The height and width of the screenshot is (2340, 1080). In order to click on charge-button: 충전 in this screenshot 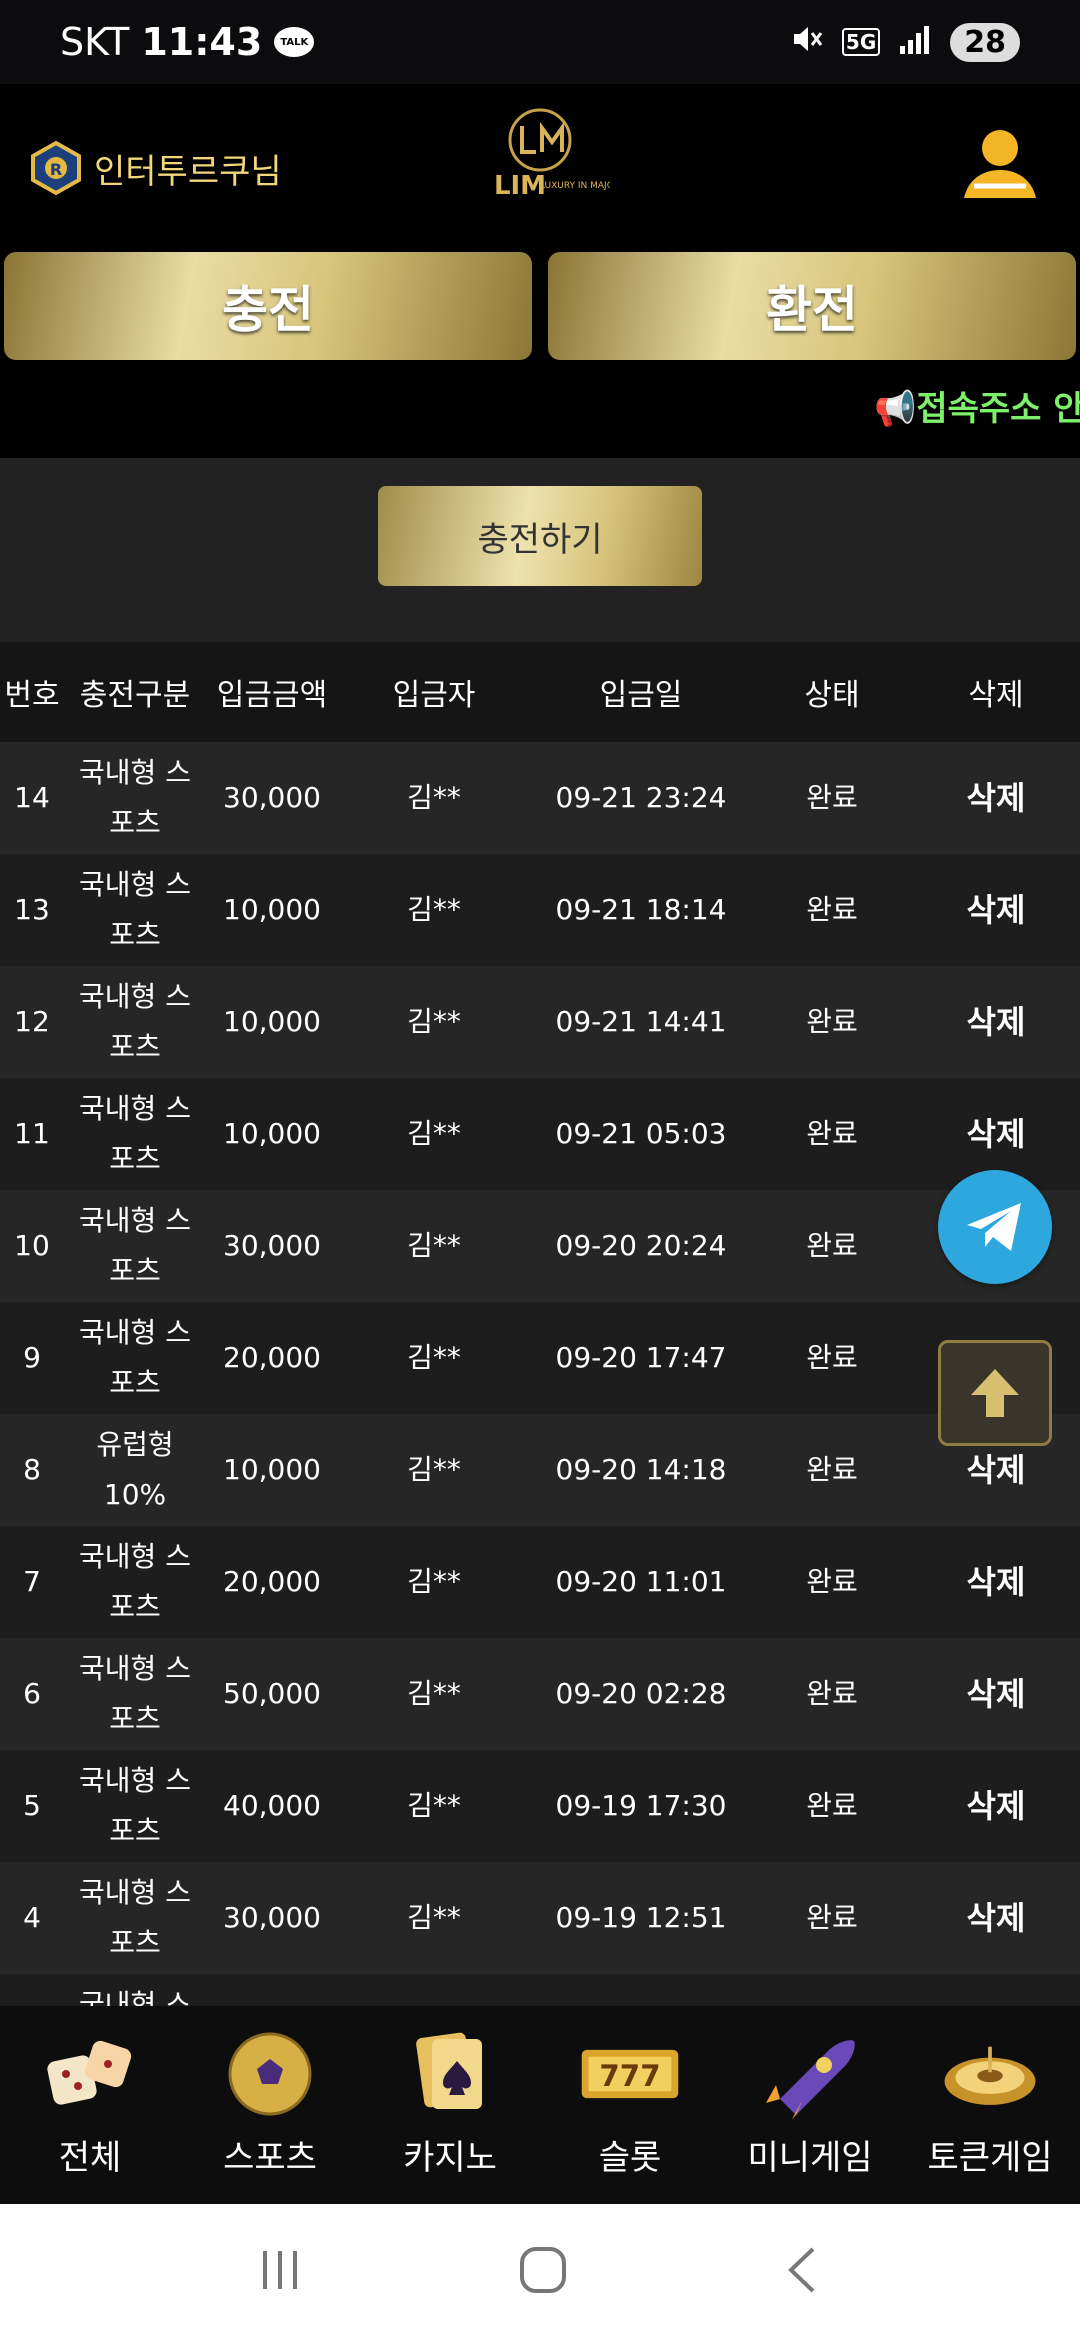, I will do `click(268, 306)`.